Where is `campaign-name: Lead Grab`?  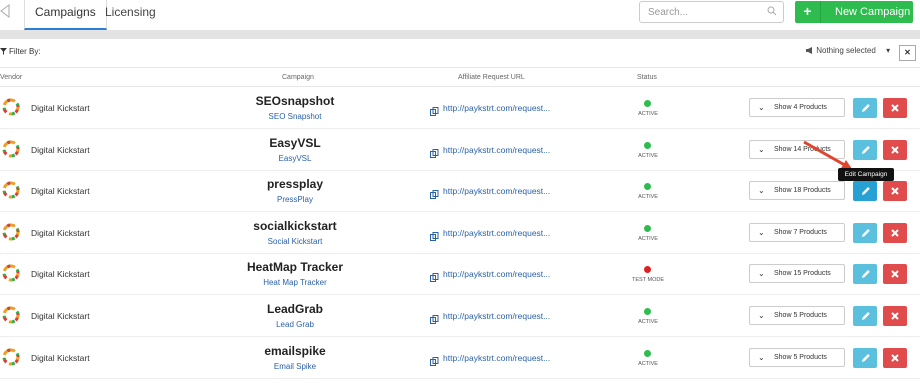 campaign-name: Lead Grab is located at coordinates (295, 324).